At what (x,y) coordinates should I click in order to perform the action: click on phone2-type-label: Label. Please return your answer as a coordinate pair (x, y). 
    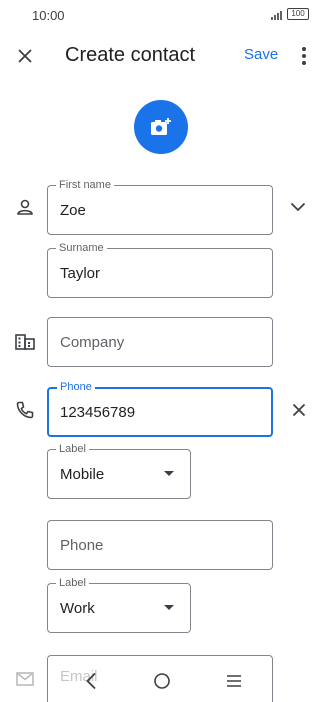
    Looking at the image, I should click on (72, 583).